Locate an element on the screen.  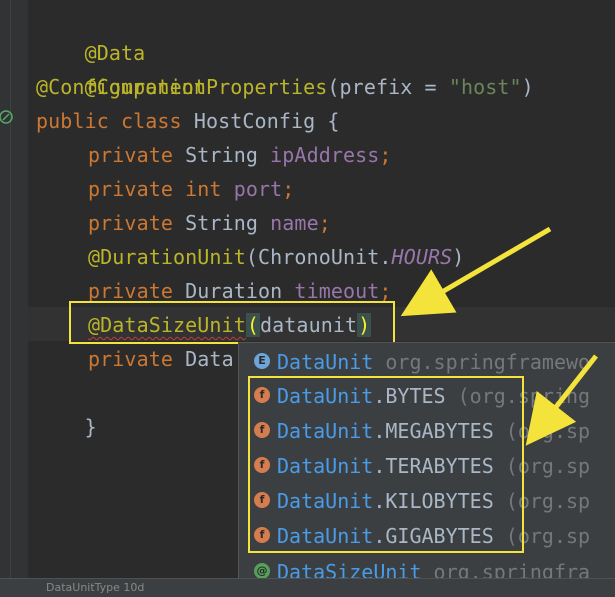
field-type: Duration is located at coordinates (240, 291).